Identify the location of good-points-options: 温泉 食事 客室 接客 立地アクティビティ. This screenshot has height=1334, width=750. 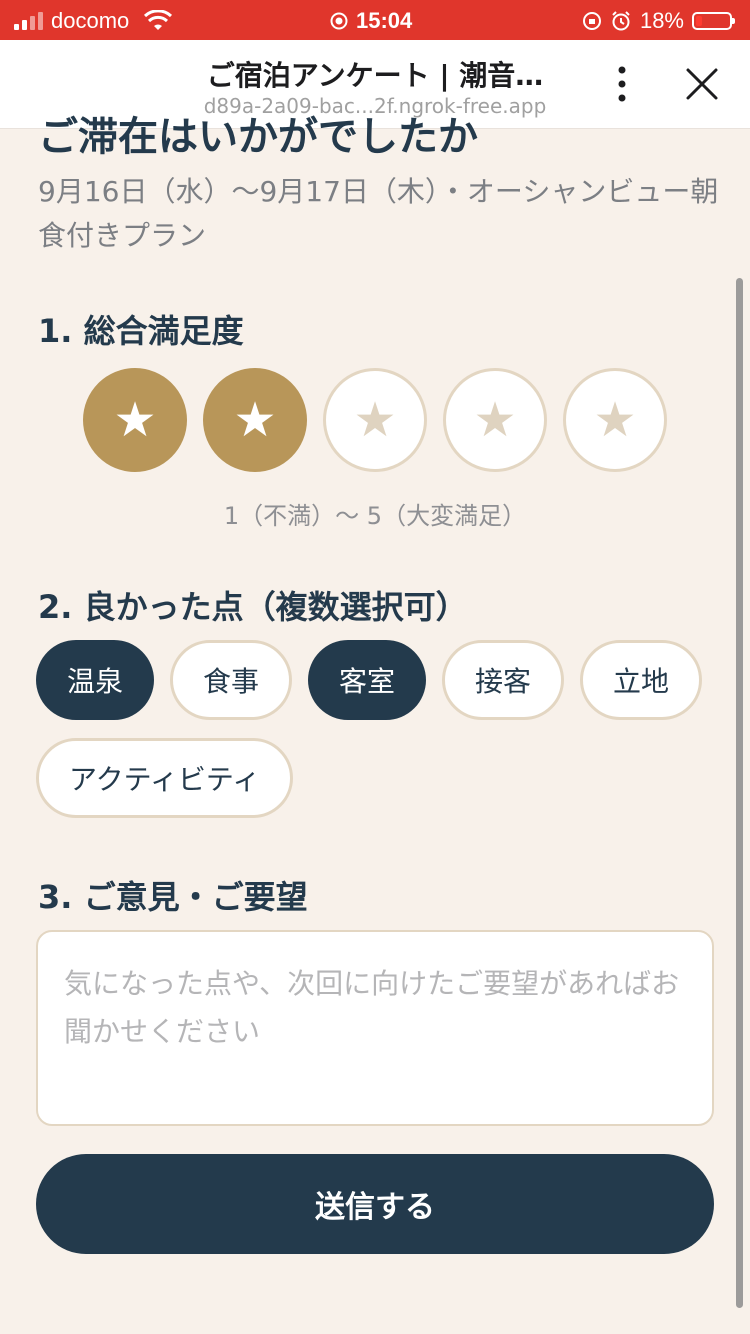
(381, 729).